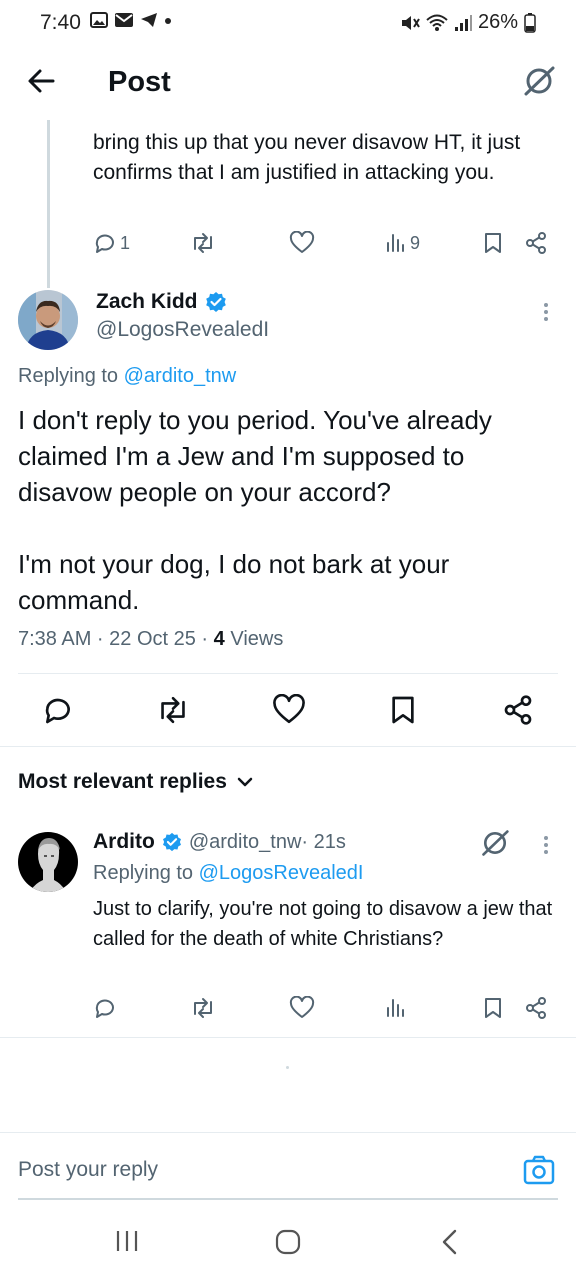 The height and width of the screenshot is (1280, 576). Describe the element at coordinates (124, 20) in the screenshot. I see `mail-icon` at that location.